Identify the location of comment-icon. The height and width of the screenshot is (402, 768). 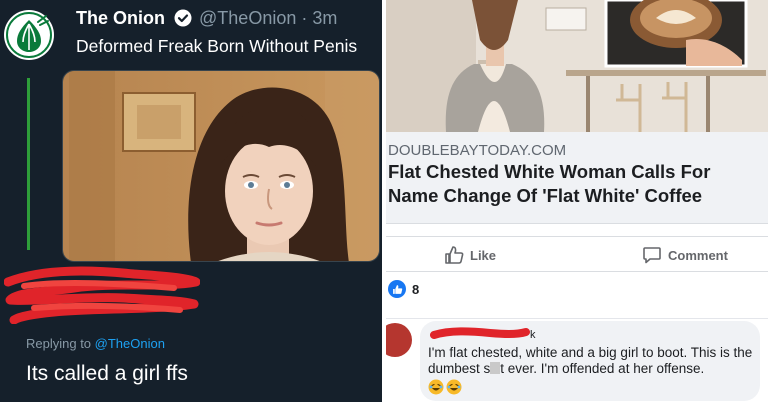
(652, 255).